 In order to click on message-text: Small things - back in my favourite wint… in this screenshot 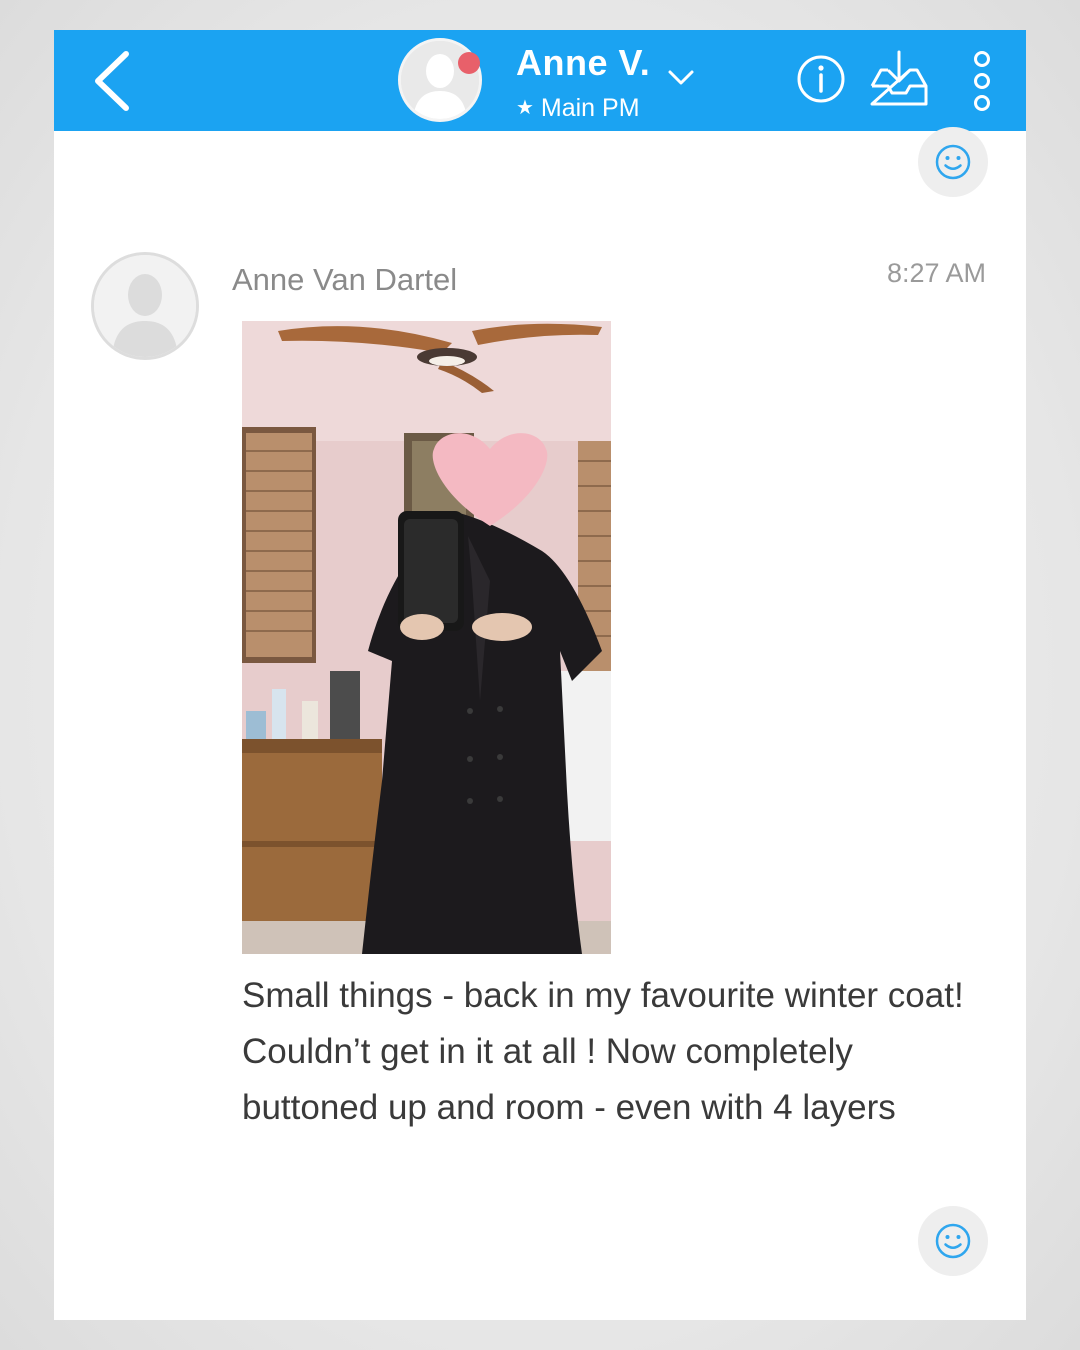, I will do `click(603, 1051)`.